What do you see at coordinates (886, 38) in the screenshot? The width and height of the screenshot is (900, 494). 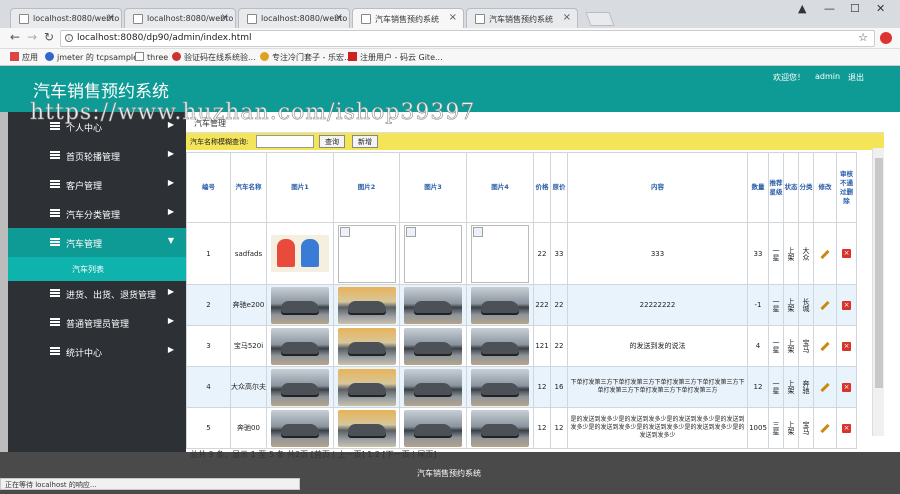 I see `extension-icon` at bounding box center [886, 38].